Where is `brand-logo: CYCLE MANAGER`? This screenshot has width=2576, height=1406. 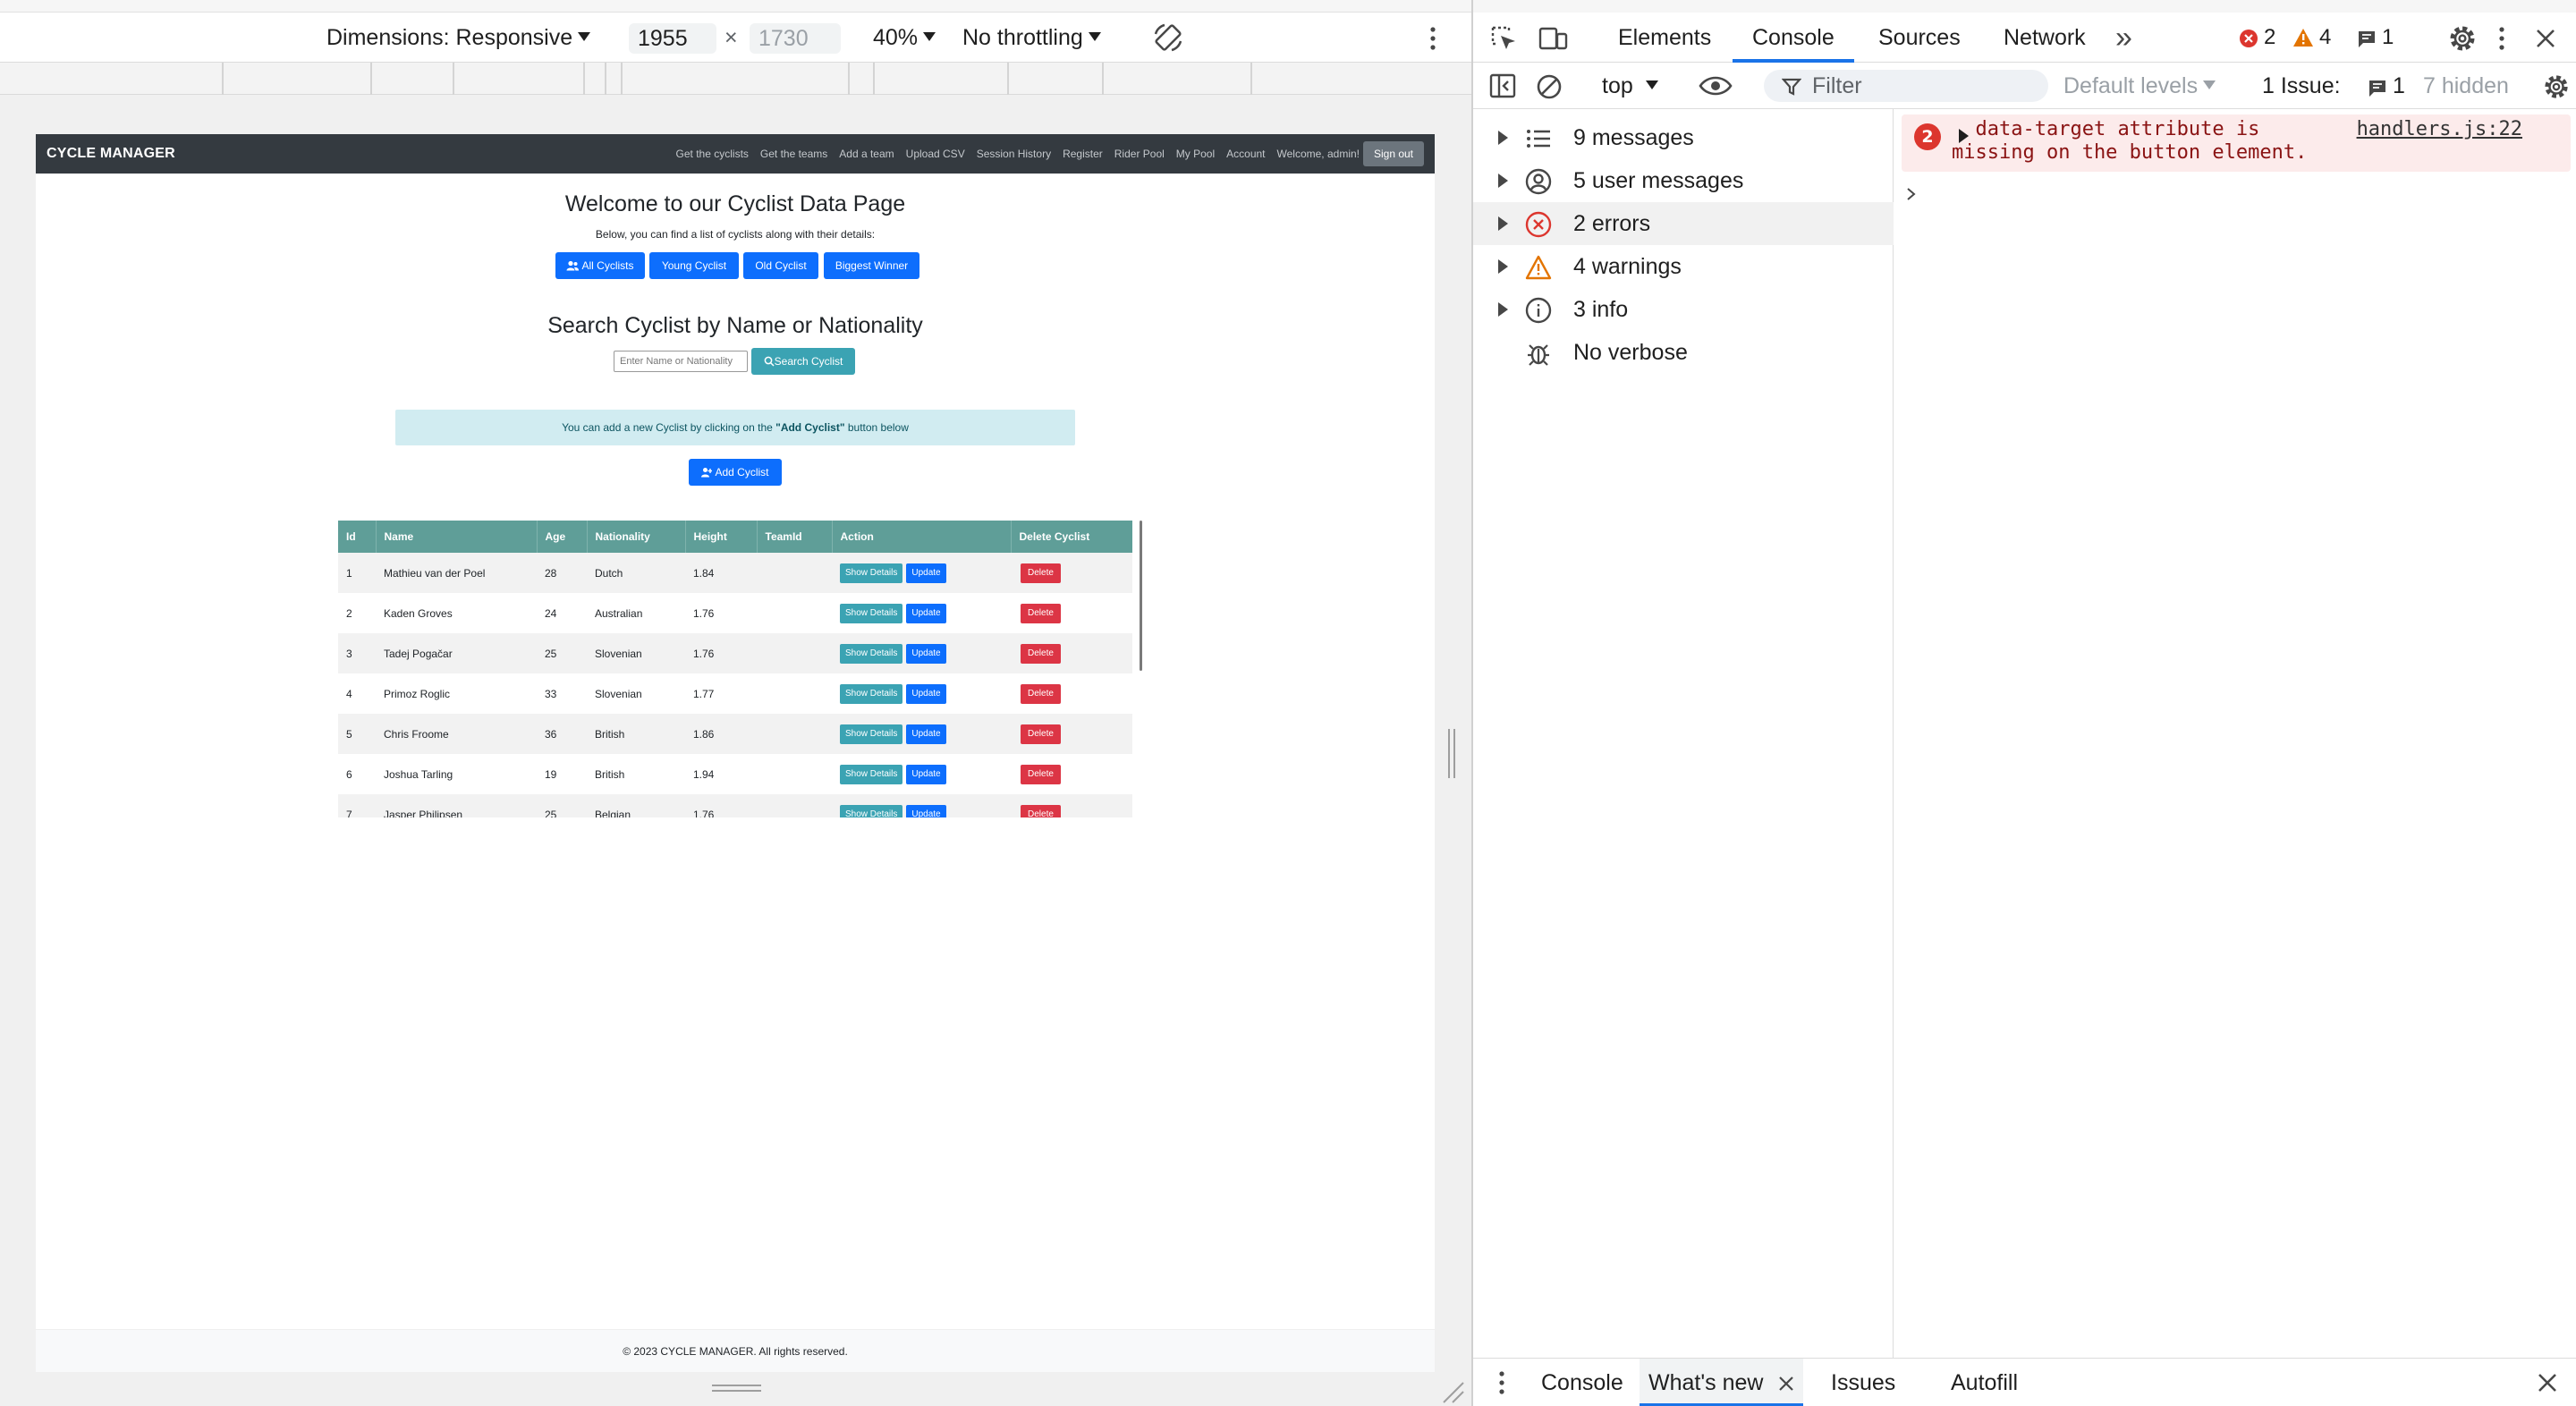
brand-logo: CYCLE MANAGER is located at coordinates (111, 154).